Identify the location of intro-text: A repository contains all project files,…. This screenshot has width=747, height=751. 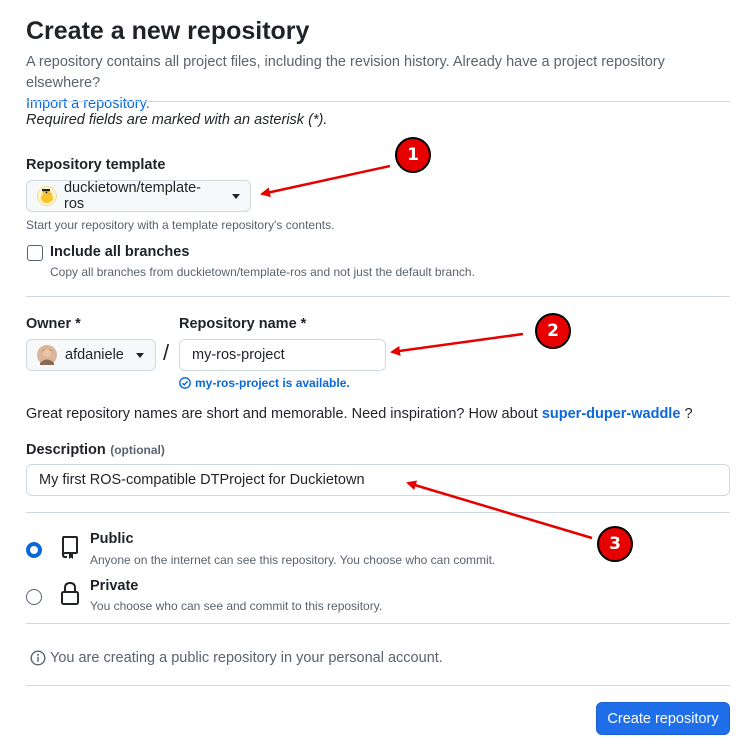
(345, 72).